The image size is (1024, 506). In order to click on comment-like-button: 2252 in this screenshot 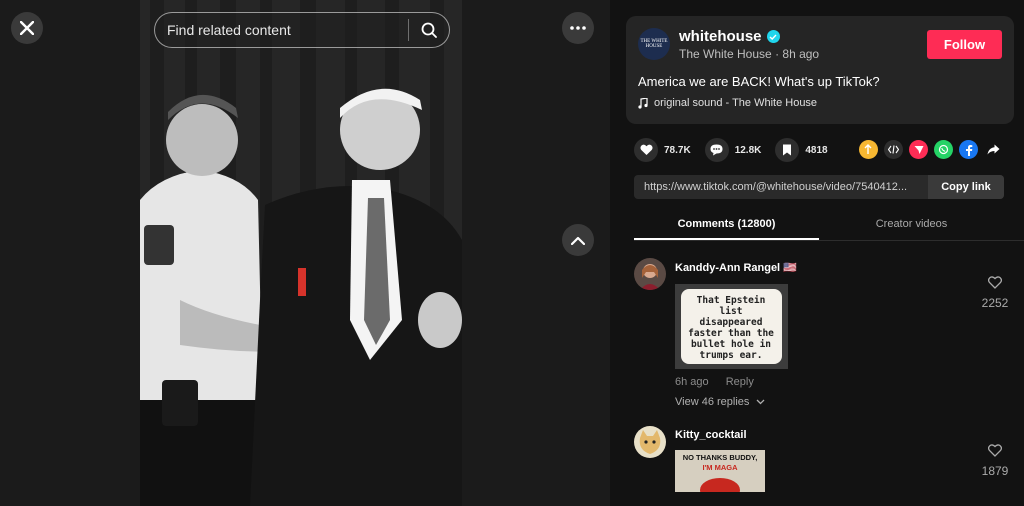, I will do `click(995, 293)`.